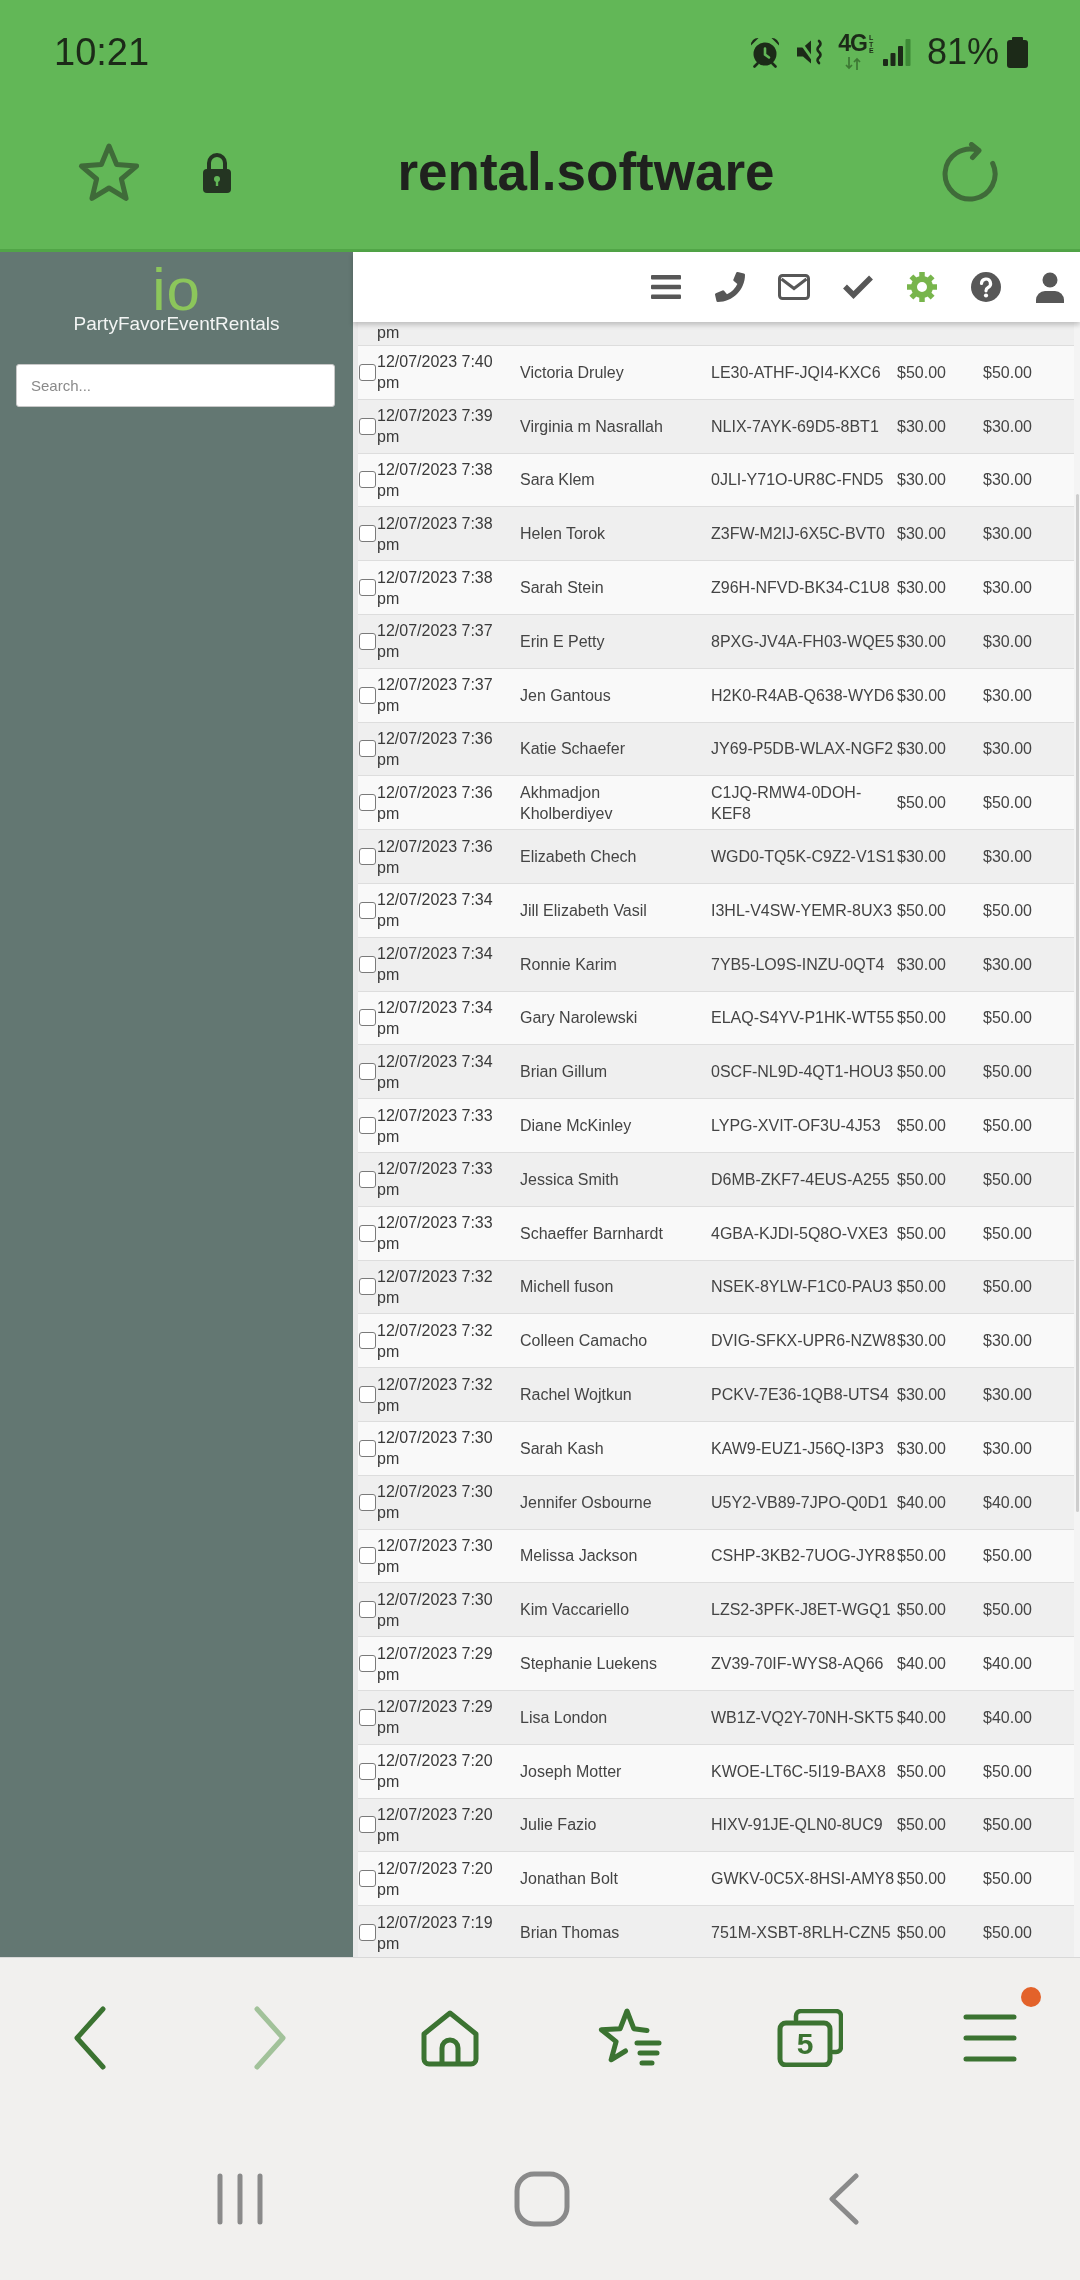  I want to click on star-list-icon, so click(630, 2037).